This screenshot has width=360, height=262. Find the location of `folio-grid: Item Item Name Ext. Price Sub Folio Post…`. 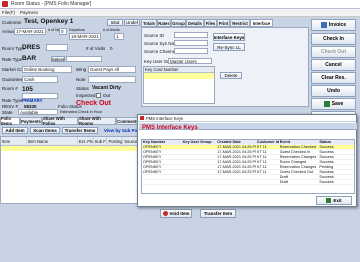

folio-grid: Item Item Name Ext. Price Sub Folio Post… is located at coordinates (70, 170).